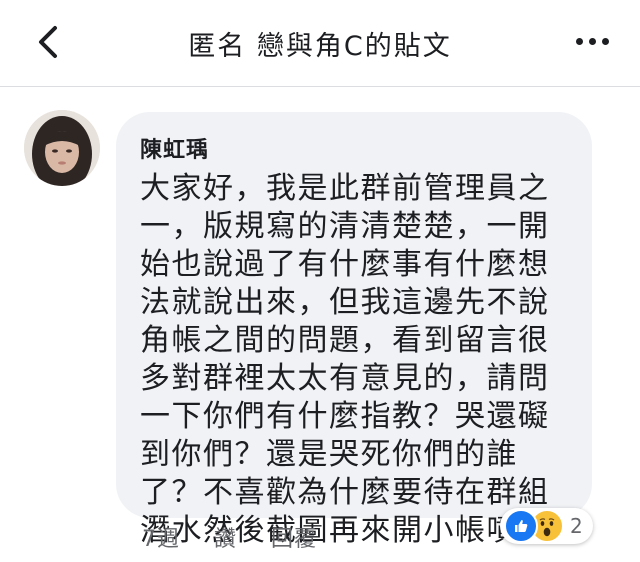 Image resolution: width=640 pixels, height=562 pixels. Describe the element at coordinates (246, 537) in the screenshot. I see `comment-actions: 7週 讚 回覆` at that location.